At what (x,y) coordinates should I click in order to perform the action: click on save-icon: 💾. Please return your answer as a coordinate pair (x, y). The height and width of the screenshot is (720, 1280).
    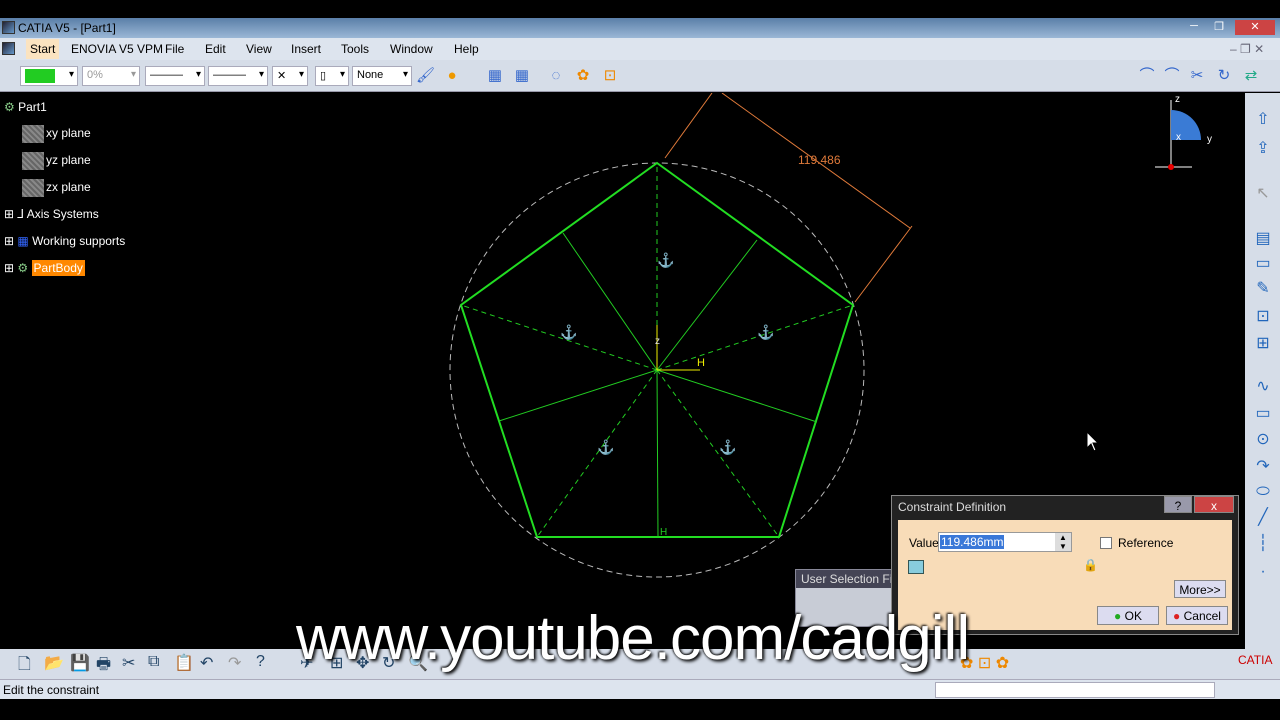
    Looking at the image, I should click on (80, 663).